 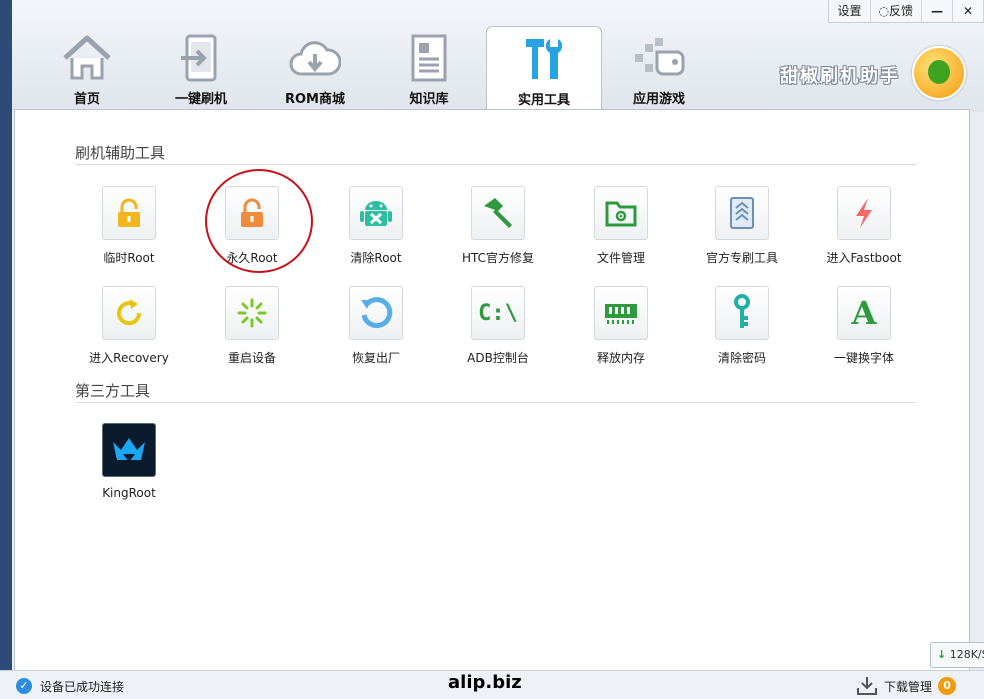 What do you see at coordinates (660, 57) in the screenshot?
I see `gamepad-icon` at bounding box center [660, 57].